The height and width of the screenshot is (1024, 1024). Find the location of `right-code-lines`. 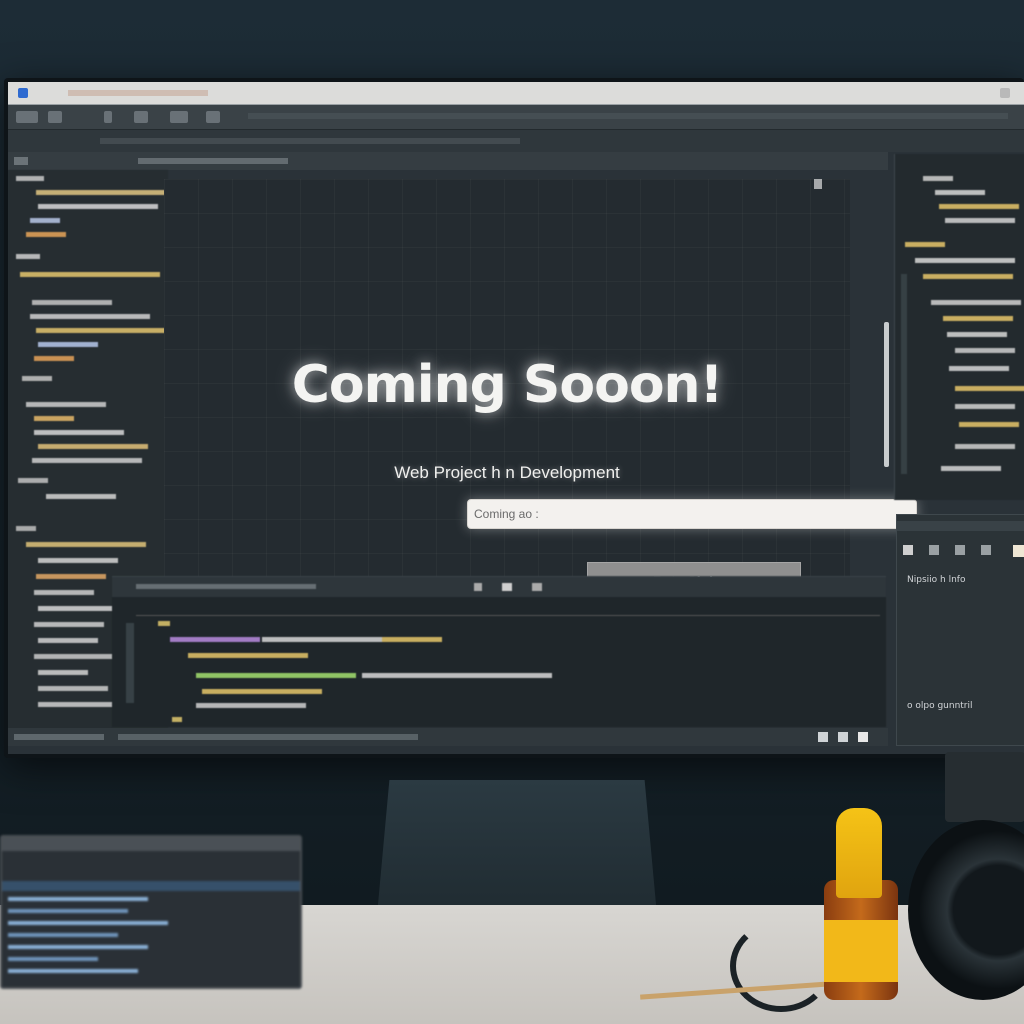

right-code-lines is located at coordinates (962, 325).